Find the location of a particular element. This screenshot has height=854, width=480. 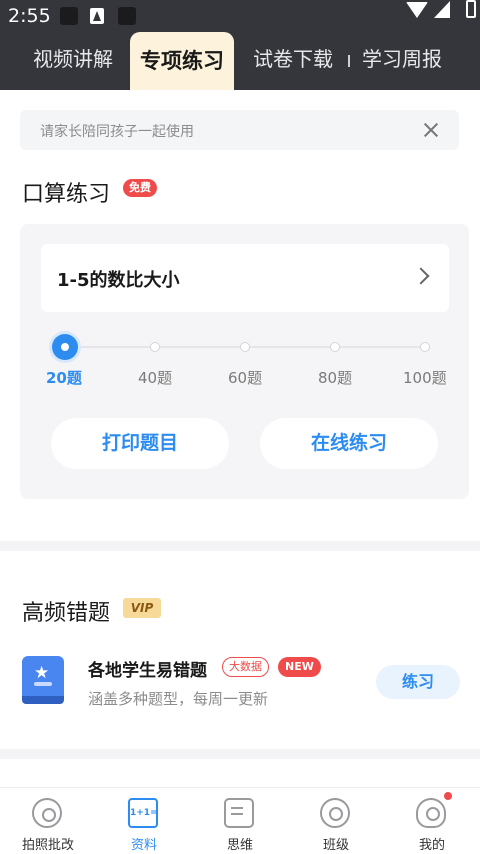

question-count-label: 80题 is located at coordinates (335, 377).